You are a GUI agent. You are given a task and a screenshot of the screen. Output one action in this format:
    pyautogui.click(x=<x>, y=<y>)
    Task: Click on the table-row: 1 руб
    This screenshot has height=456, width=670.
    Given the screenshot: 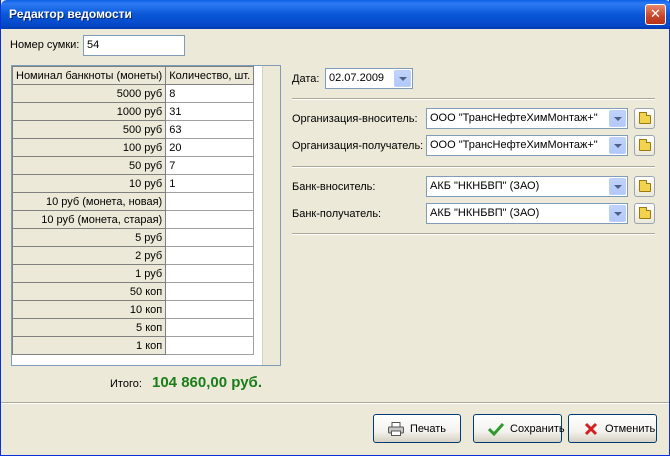 What is the action you would take?
    pyautogui.click(x=133, y=273)
    